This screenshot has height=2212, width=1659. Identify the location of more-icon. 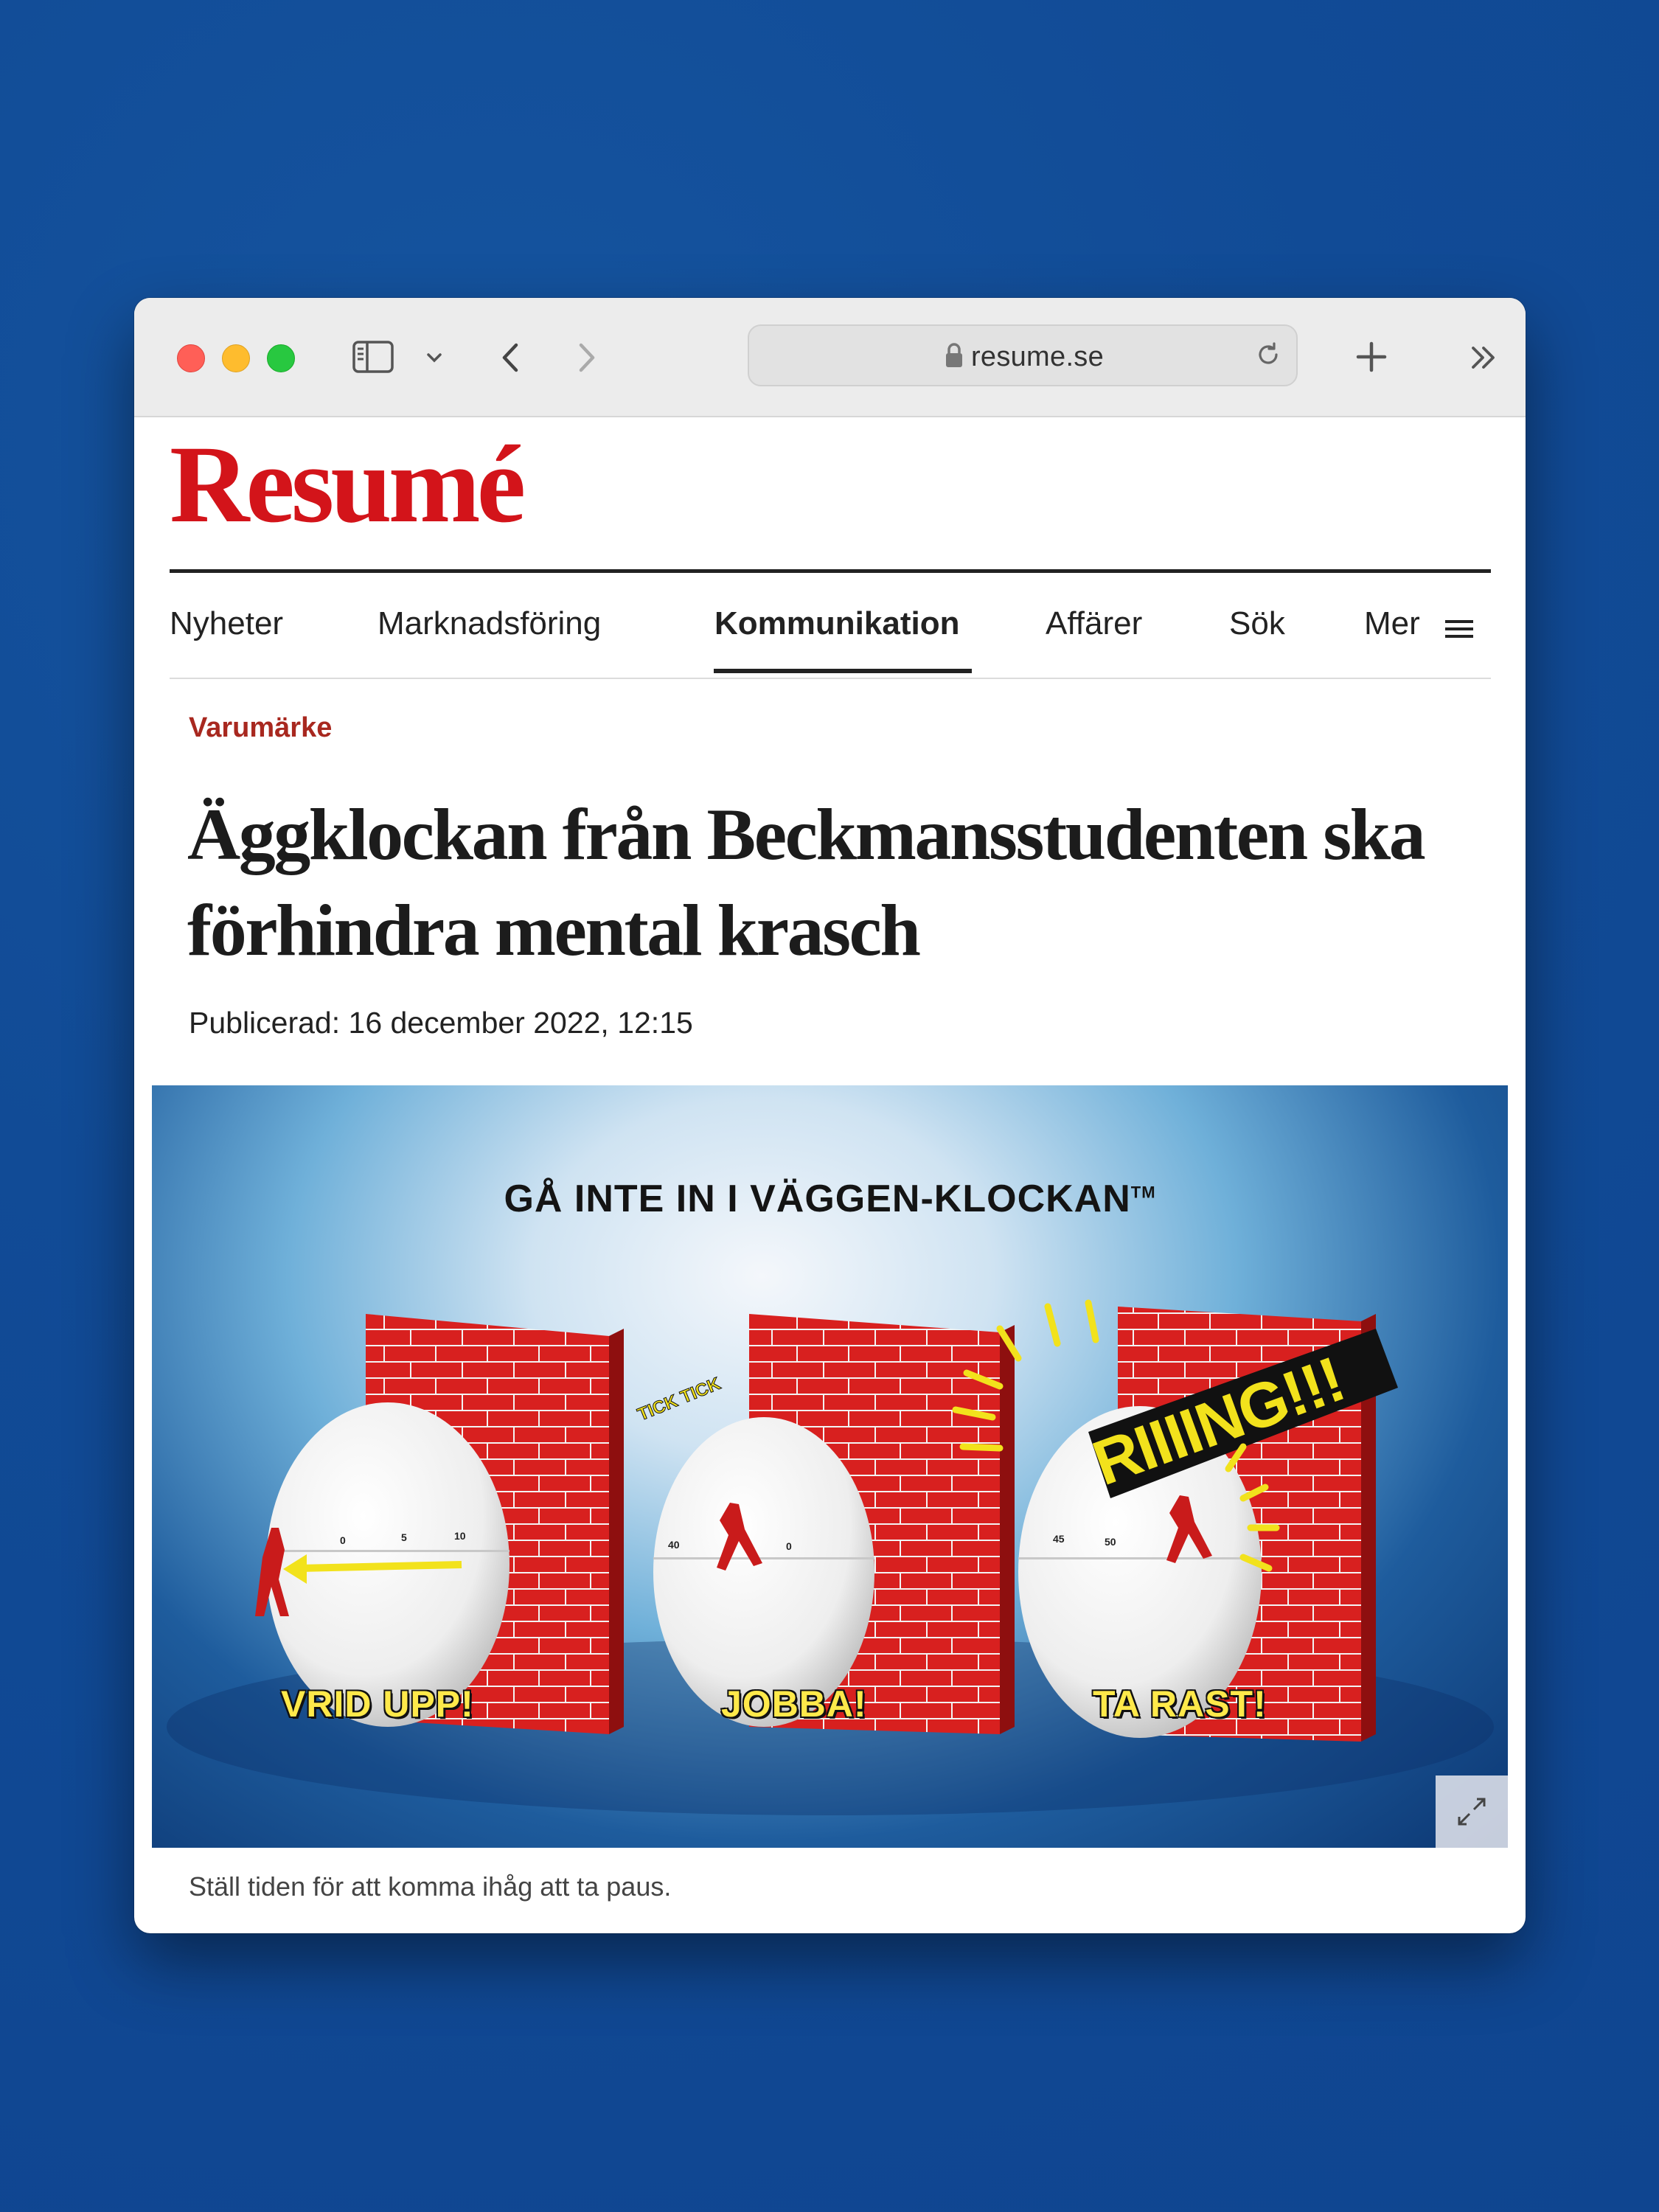
(1482, 357).